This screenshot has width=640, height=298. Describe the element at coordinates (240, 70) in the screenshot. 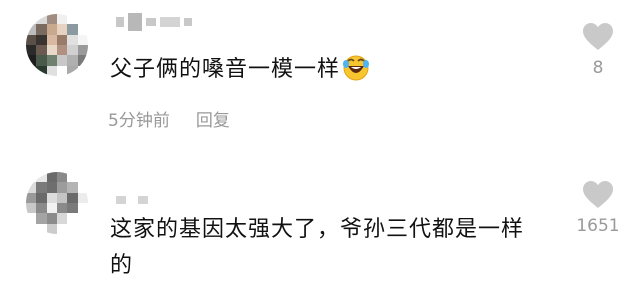

I see `comment-text: 父子俩的嗓音一模一样` at that location.